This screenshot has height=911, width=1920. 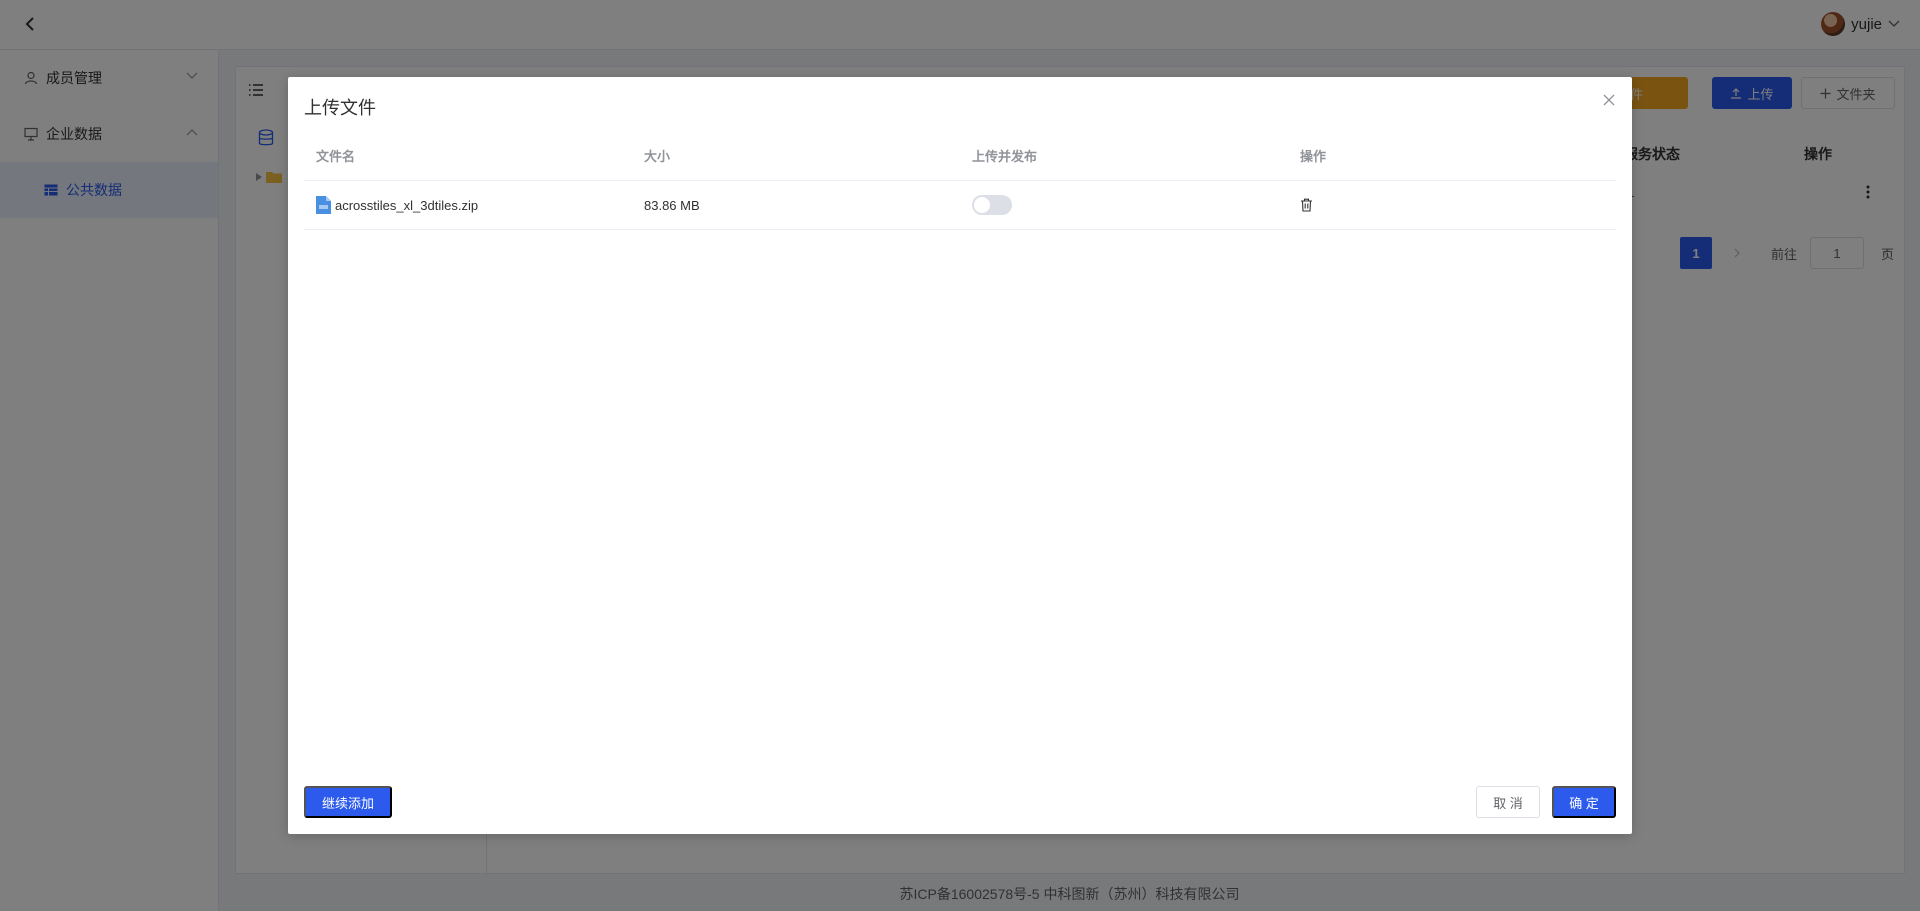 I want to click on file-size: 83.86 MB, so click(x=672, y=205).